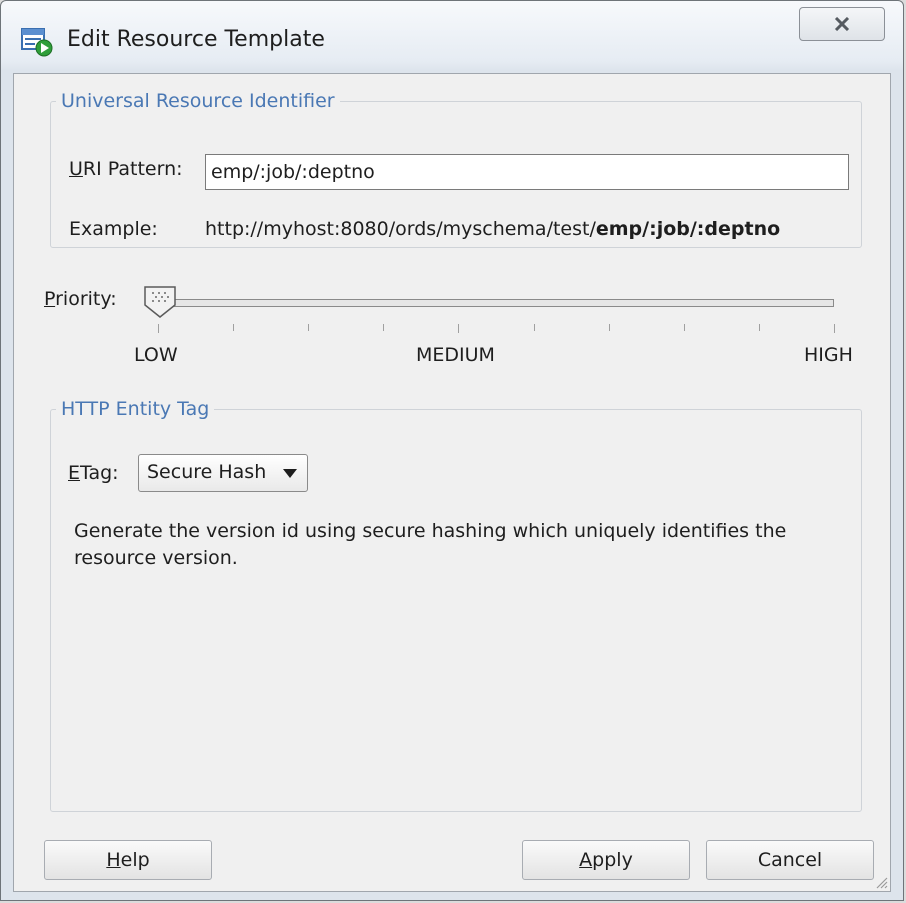 Image resolution: width=906 pixels, height=903 pixels. Describe the element at coordinates (80, 299) in the screenshot. I see `priority-label: Priority:` at that location.